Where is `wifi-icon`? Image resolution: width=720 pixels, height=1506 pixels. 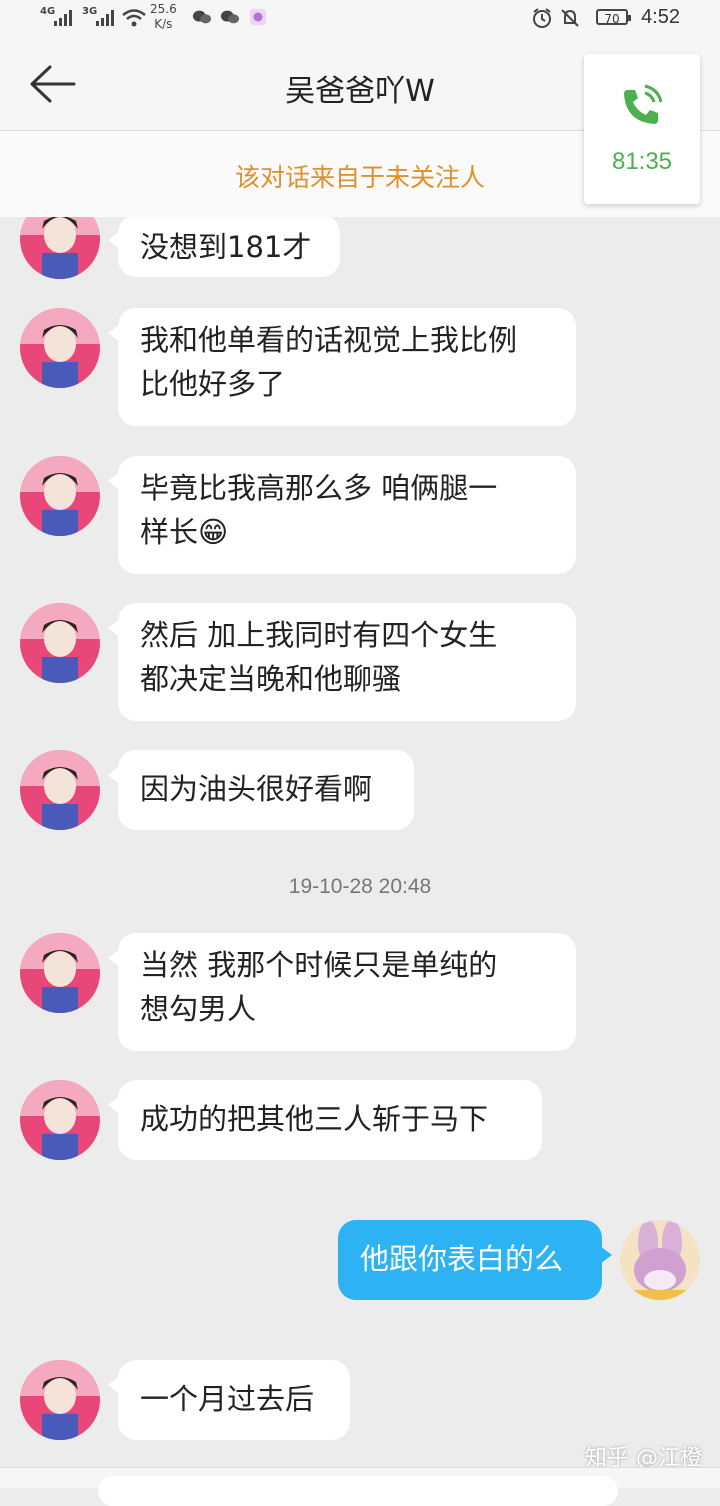
wifi-icon is located at coordinates (134, 18).